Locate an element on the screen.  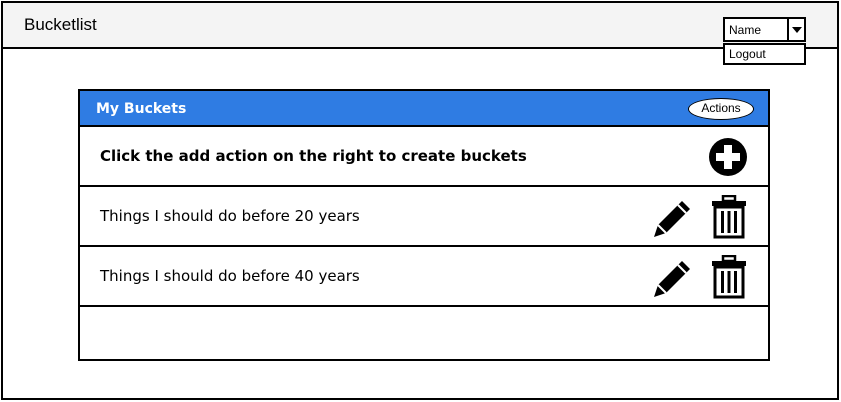
logout-menu-item: Logout is located at coordinates (764, 54).